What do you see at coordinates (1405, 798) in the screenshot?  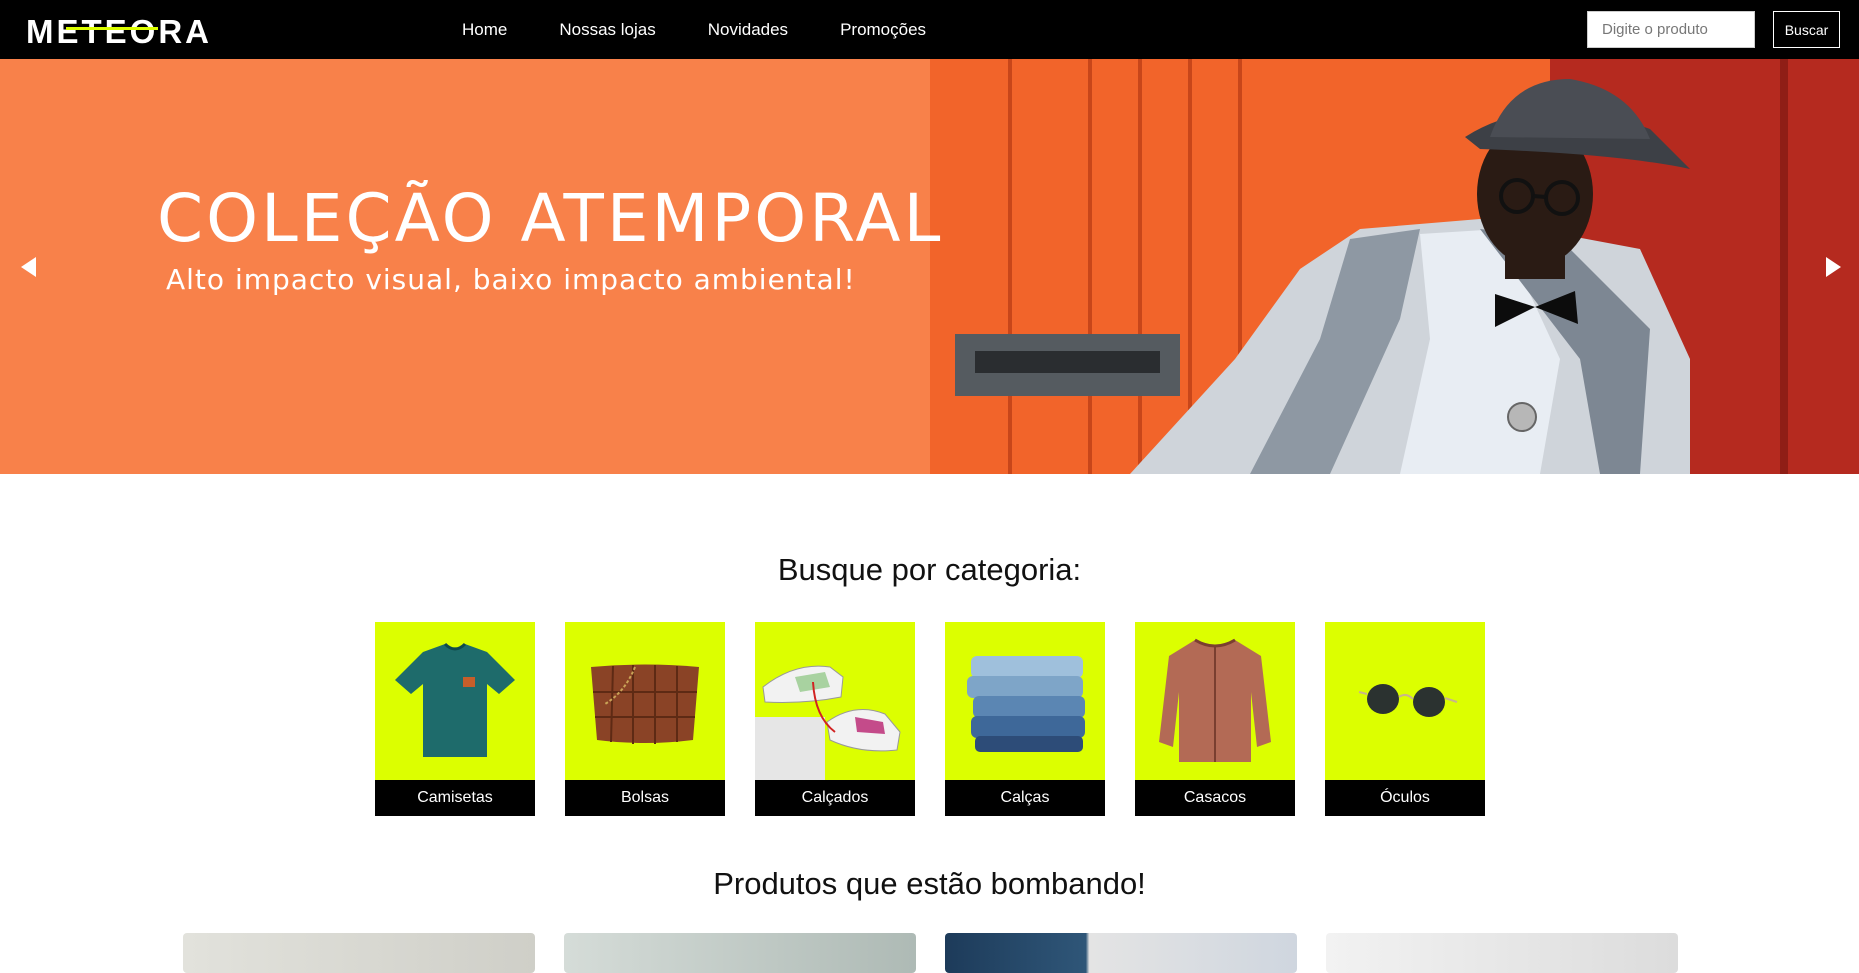 I see `category-label: Óculos` at bounding box center [1405, 798].